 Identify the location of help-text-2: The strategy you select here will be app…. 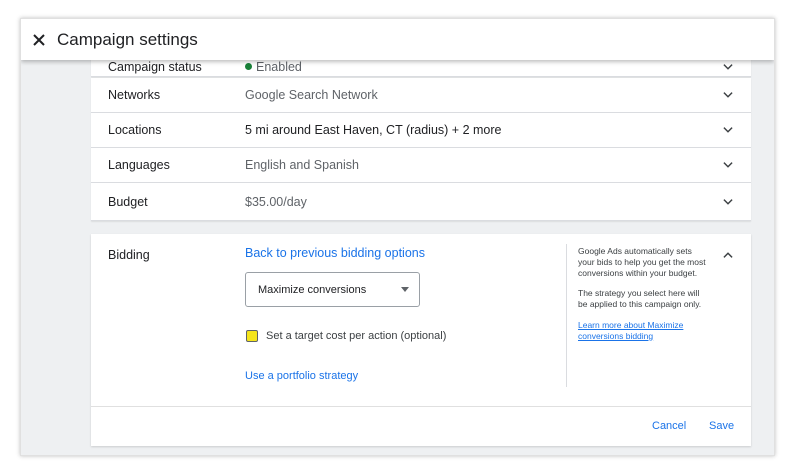
(640, 299).